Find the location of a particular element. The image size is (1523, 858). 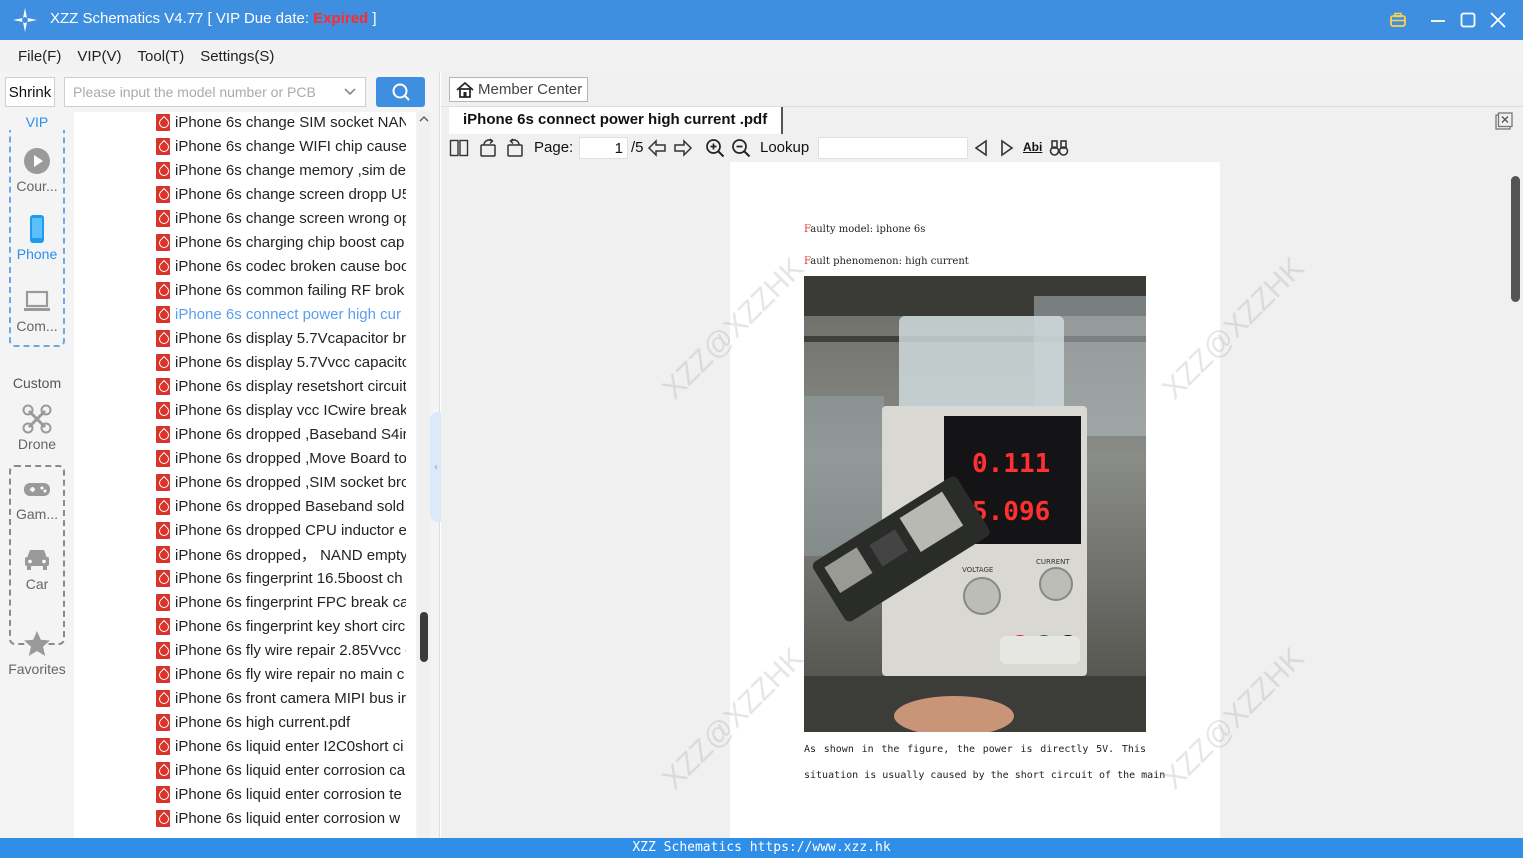

close-button is located at coordinates (1498, 20).